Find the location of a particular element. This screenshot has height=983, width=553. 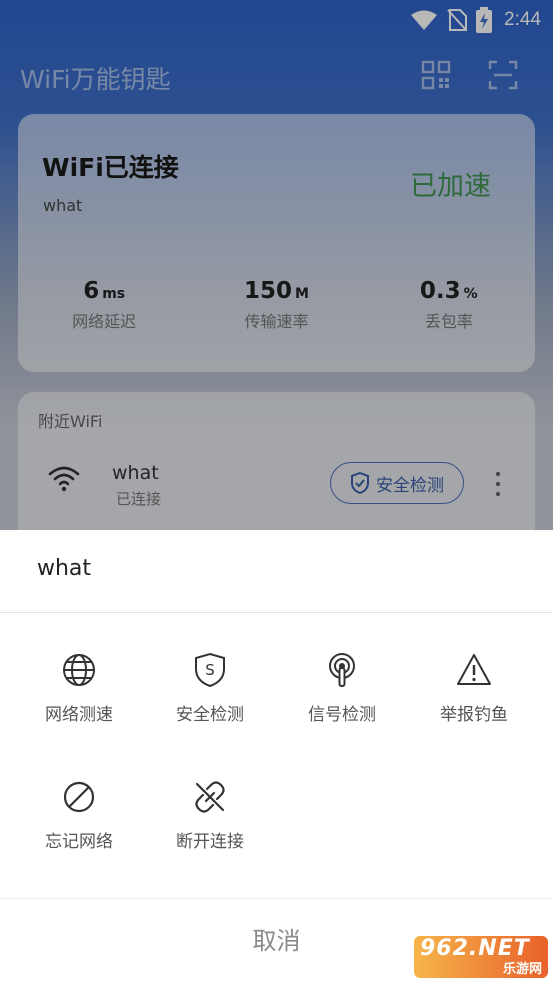

action-label: 断开连接 is located at coordinates (210, 842).